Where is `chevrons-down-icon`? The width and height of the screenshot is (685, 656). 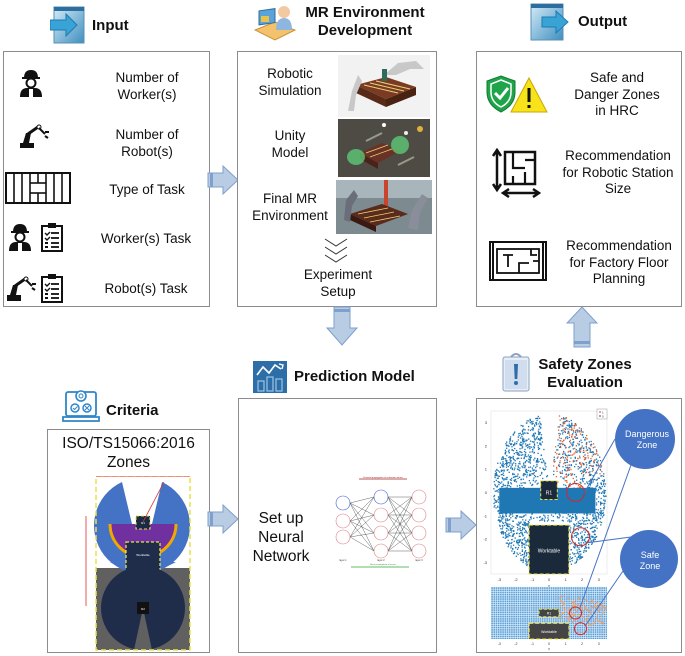 chevrons-down-icon is located at coordinates (336, 251).